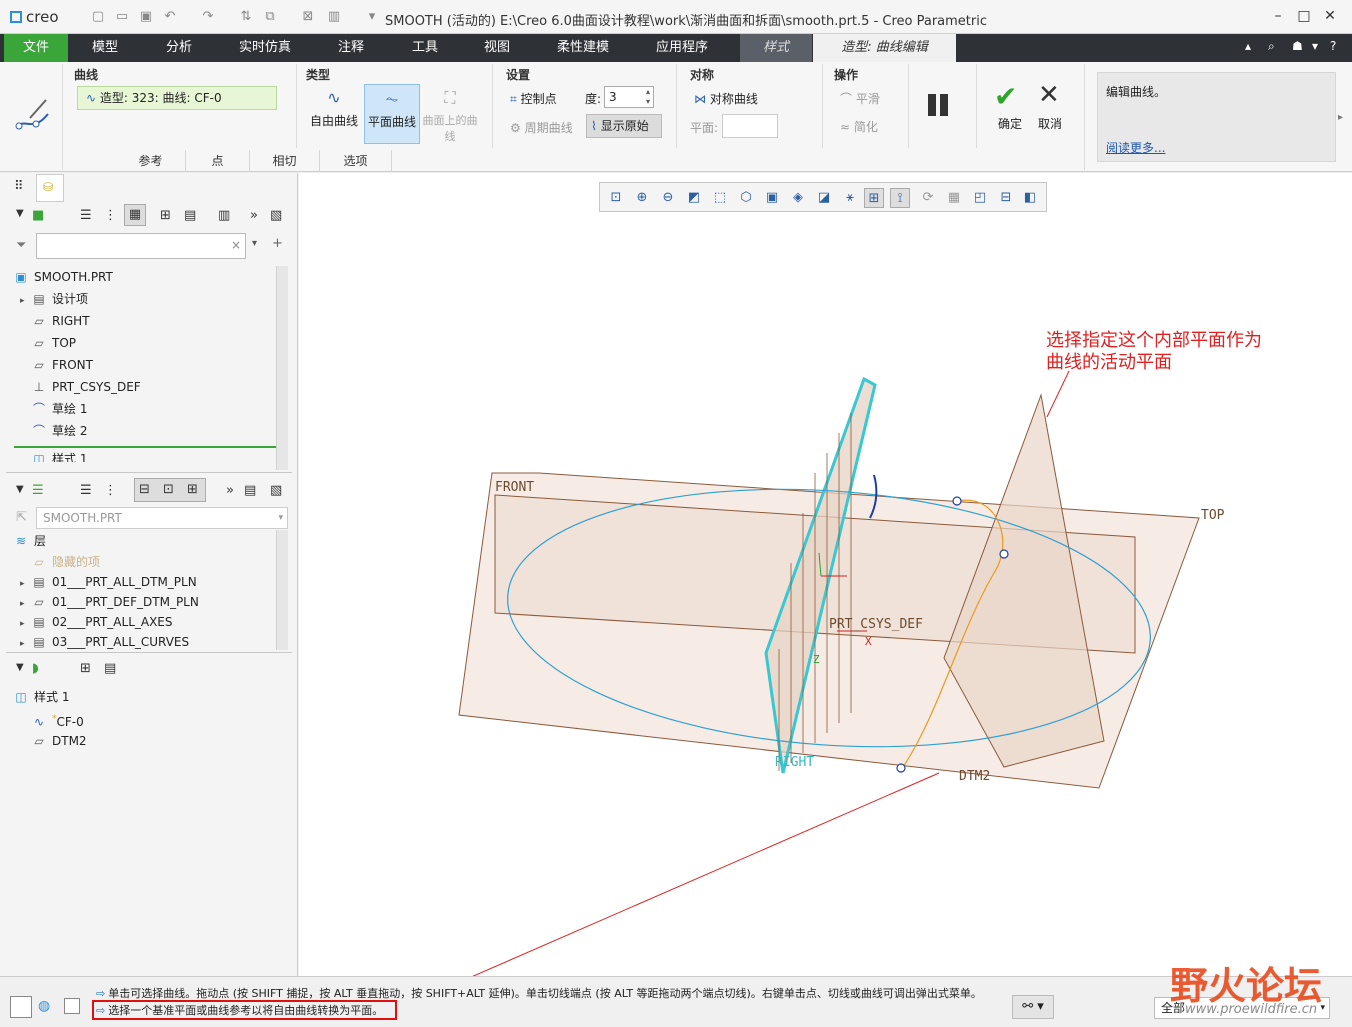 This screenshot has height=1027, width=1352. I want to click on smooth-button: ⌒ 平滑, so click(860, 98).